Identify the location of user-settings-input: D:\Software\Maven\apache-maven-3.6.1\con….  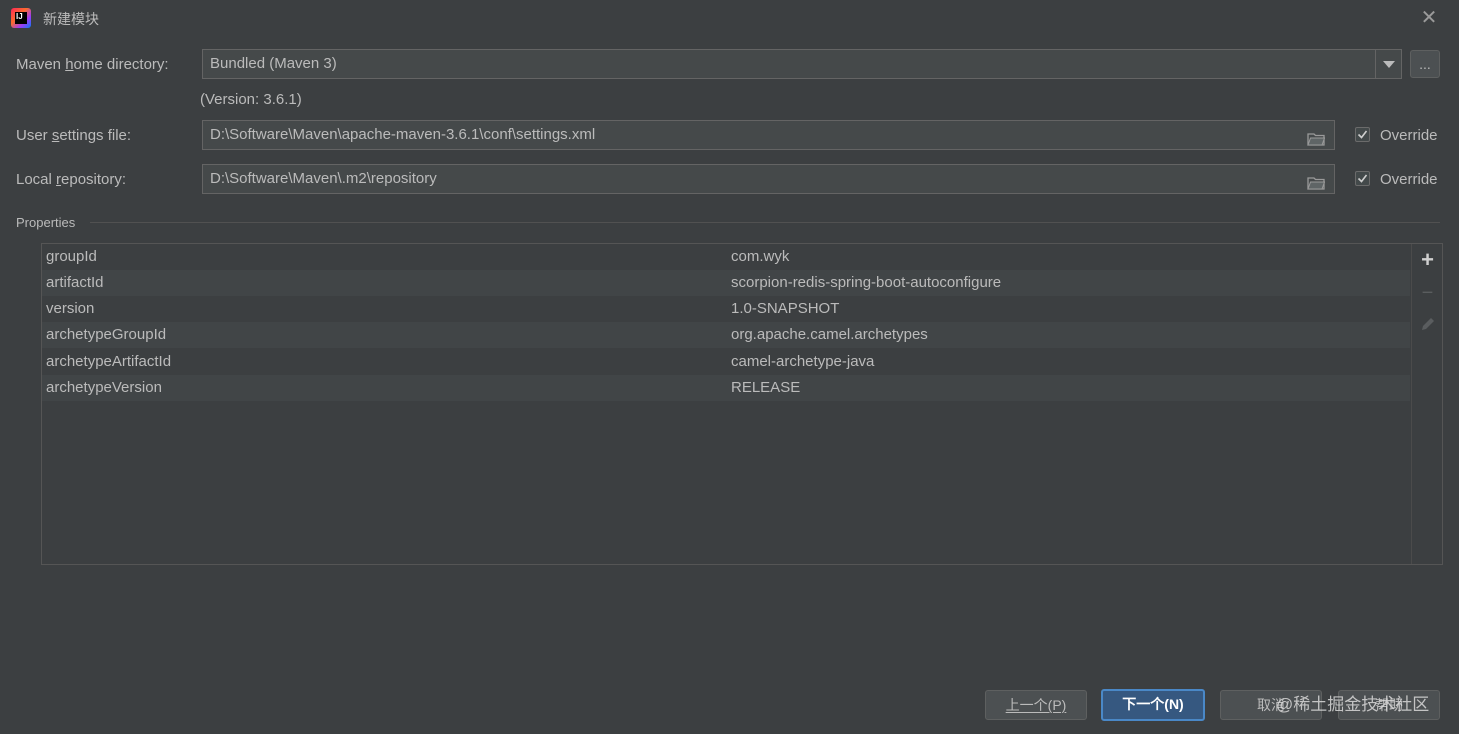
(768, 135).